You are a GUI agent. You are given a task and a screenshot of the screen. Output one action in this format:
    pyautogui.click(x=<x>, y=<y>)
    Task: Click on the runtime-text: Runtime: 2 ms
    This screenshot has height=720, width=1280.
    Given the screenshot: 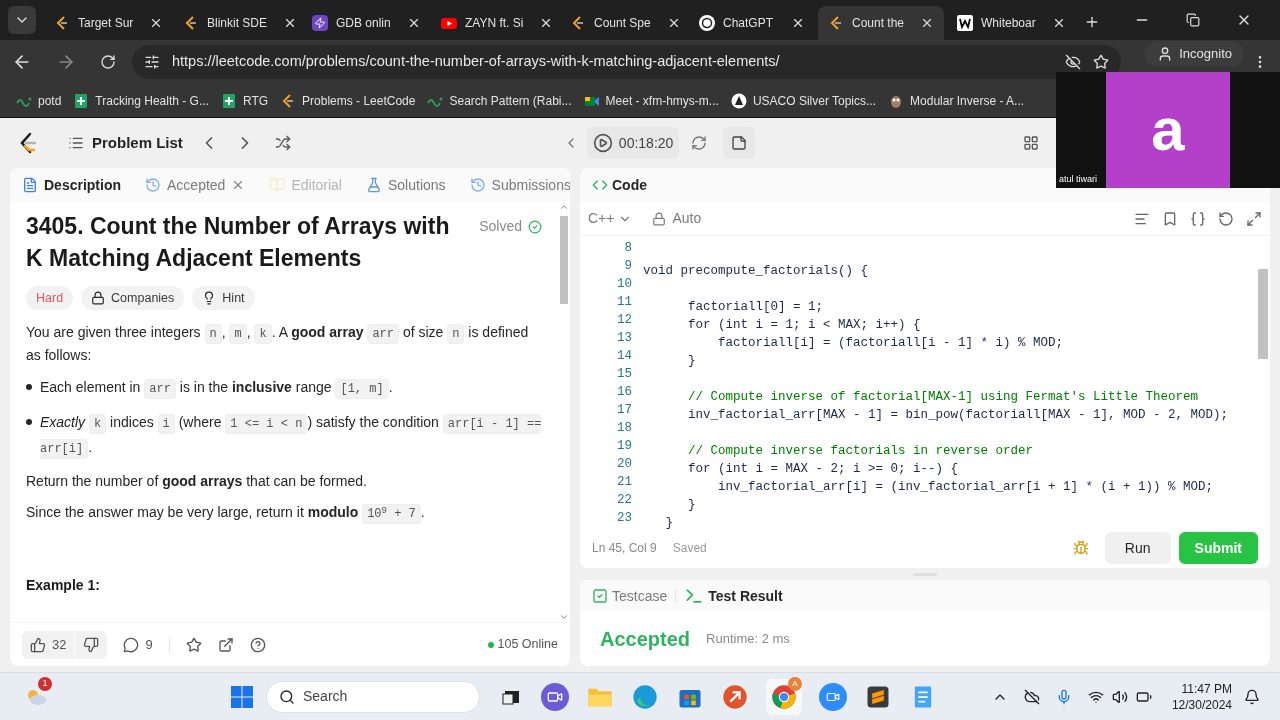 What is the action you would take?
    pyautogui.click(x=748, y=639)
    